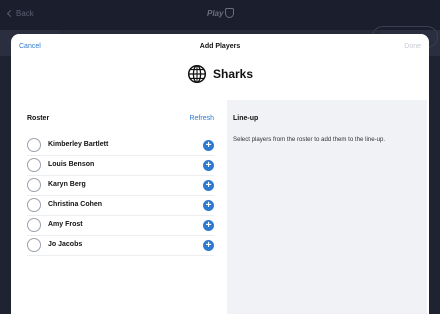 This screenshot has height=314, width=440. I want to click on player-name: Jo Jacobs, so click(65, 244).